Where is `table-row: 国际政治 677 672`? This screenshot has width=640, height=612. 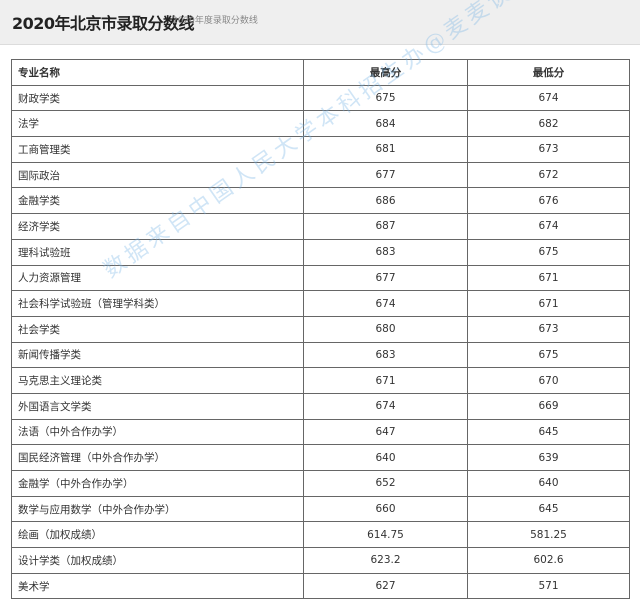 table-row: 国际政治 677 672 is located at coordinates (320, 175).